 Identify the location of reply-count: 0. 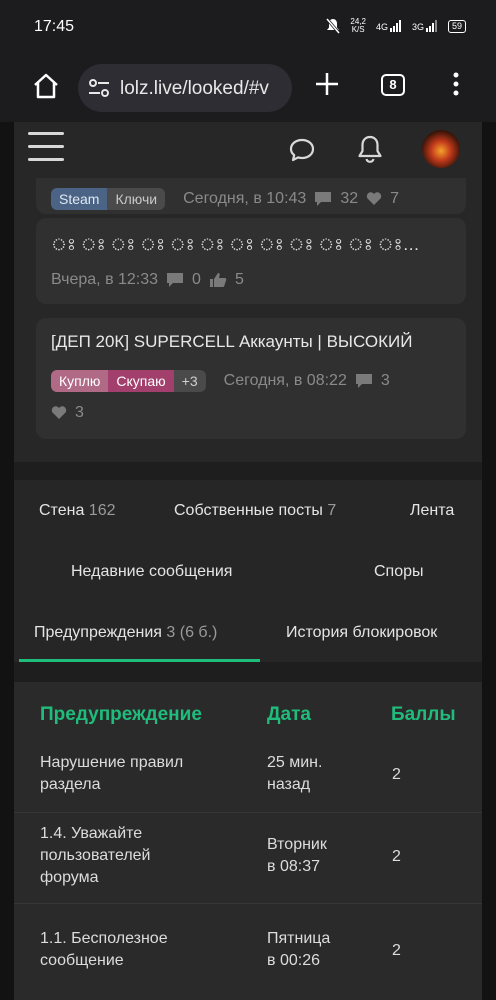
(196, 279).